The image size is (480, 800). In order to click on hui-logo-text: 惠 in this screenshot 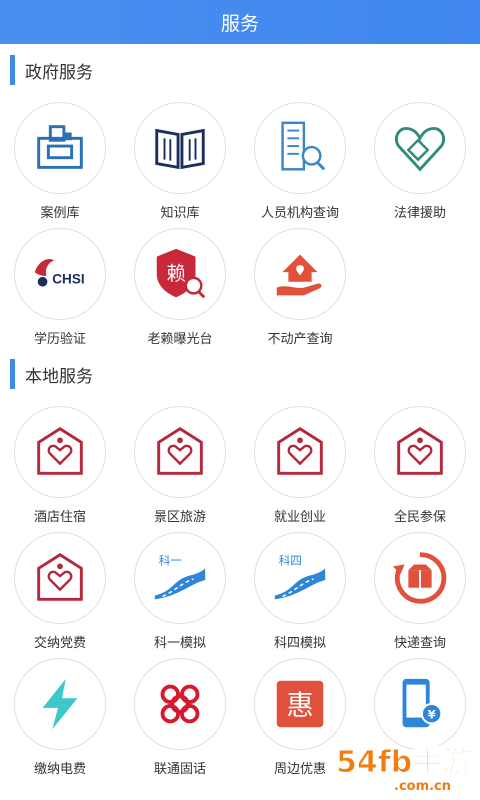, I will do `click(299, 706)`.